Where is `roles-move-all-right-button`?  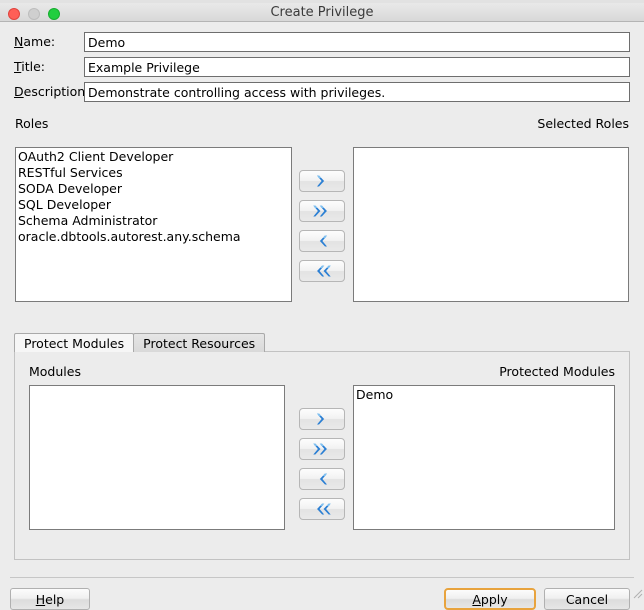
roles-move-all-right-button is located at coordinates (322, 211).